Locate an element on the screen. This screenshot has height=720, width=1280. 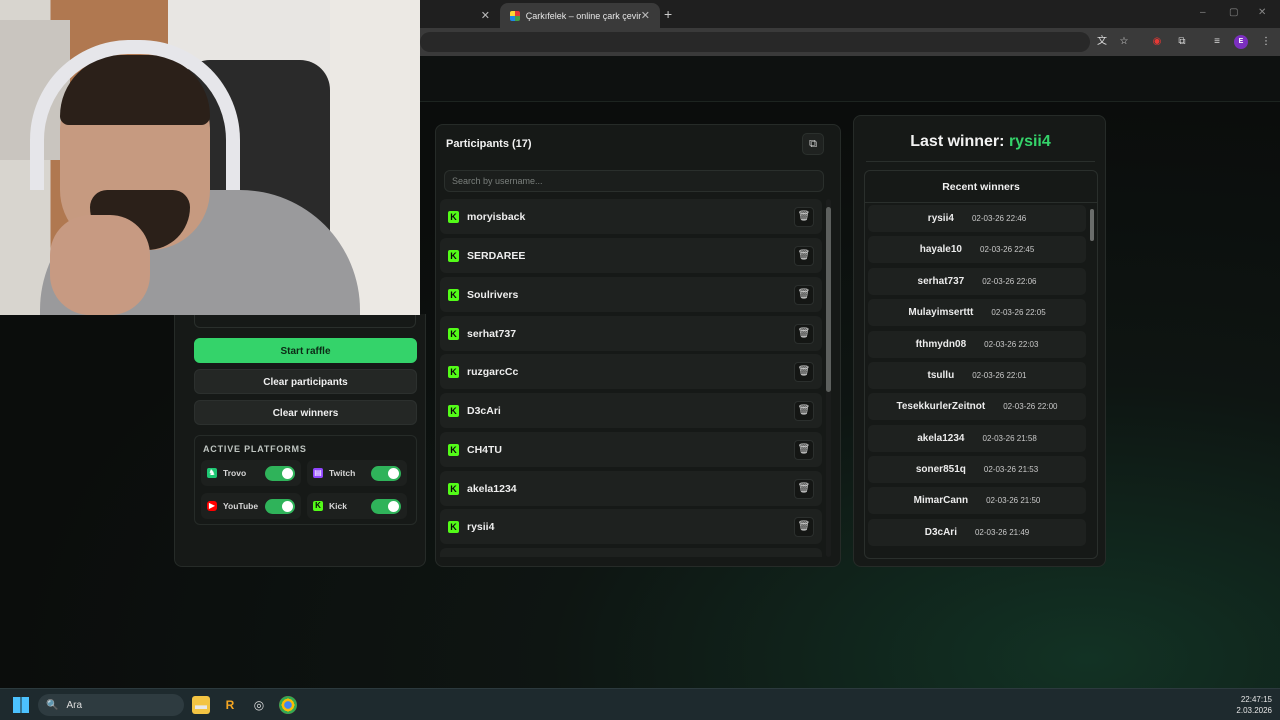
taskbar-search: 🔍 Ara is located at coordinates (111, 705).